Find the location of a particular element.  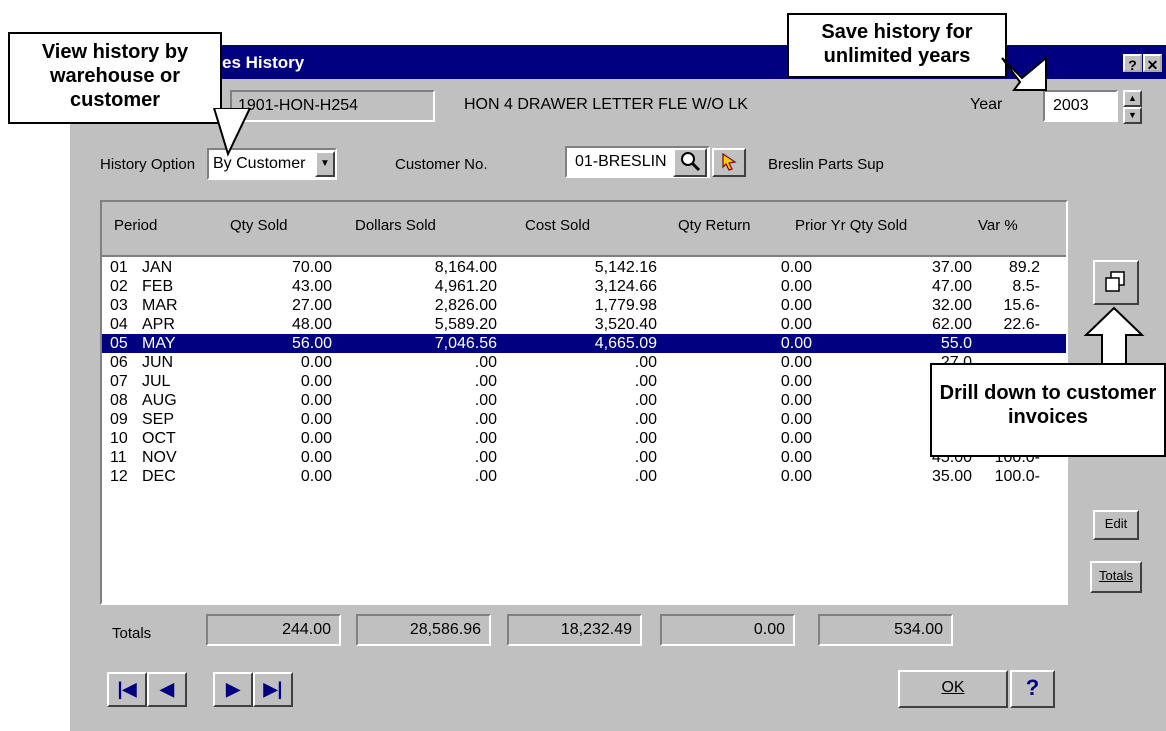

cell-prior: 62.00 is located at coordinates (951, 324).